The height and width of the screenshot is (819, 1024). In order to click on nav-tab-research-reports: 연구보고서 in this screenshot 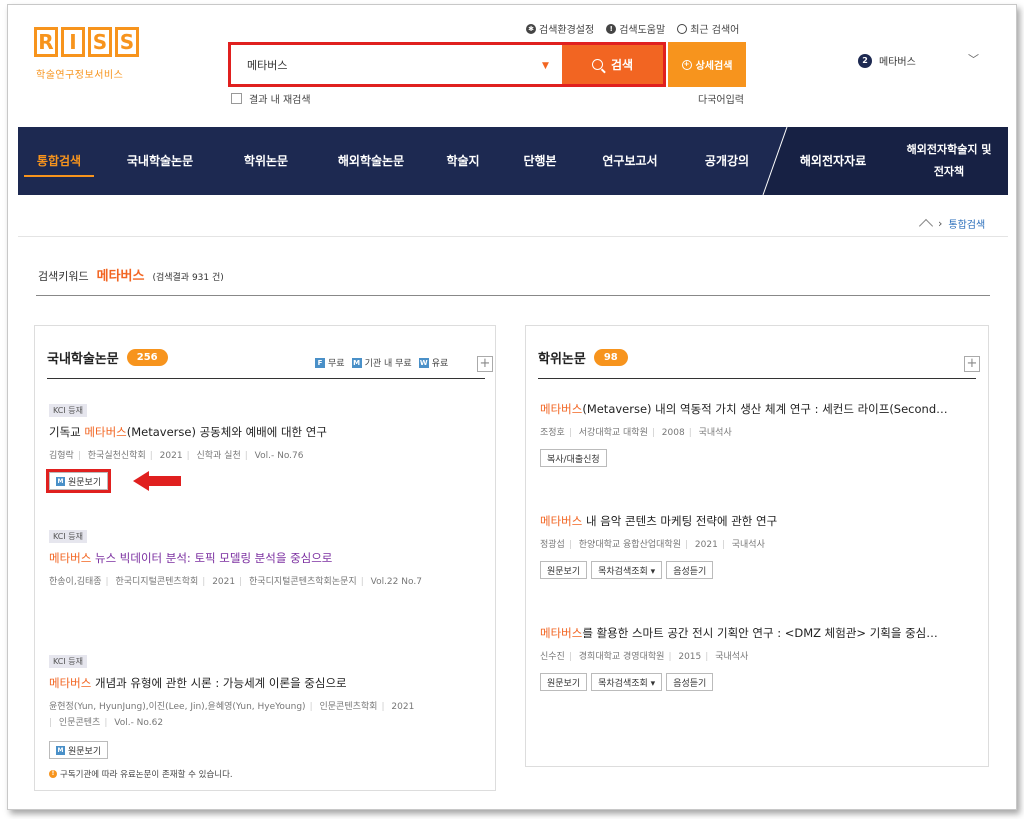, I will do `click(630, 161)`.